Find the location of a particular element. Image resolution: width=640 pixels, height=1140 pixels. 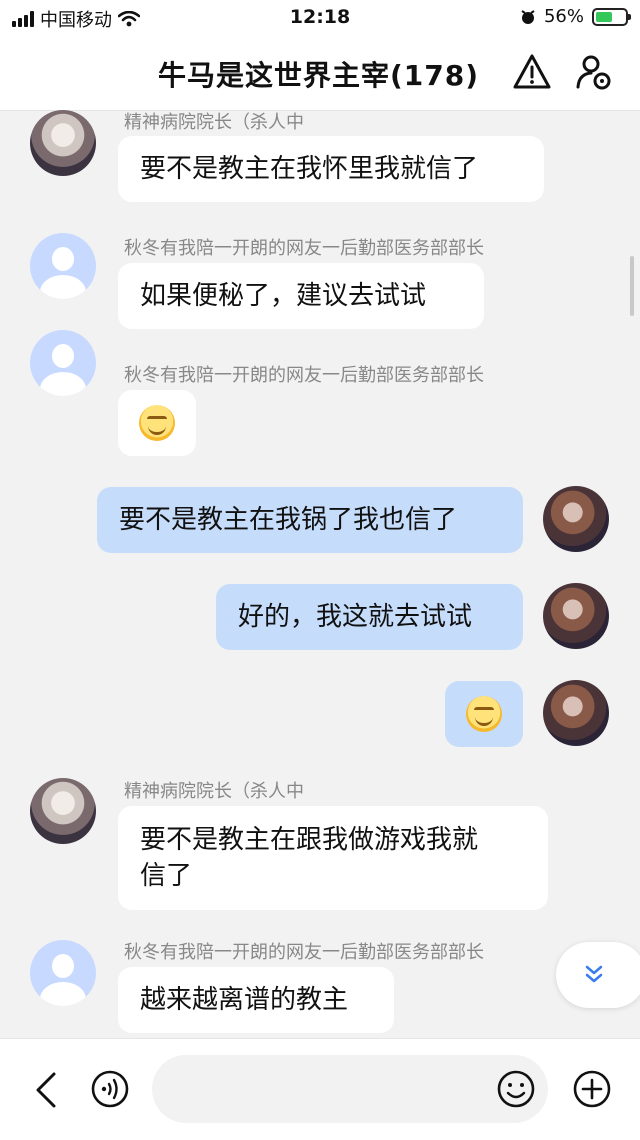

message-text: 好的，我这就去试试 is located at coordinates (355, 617).